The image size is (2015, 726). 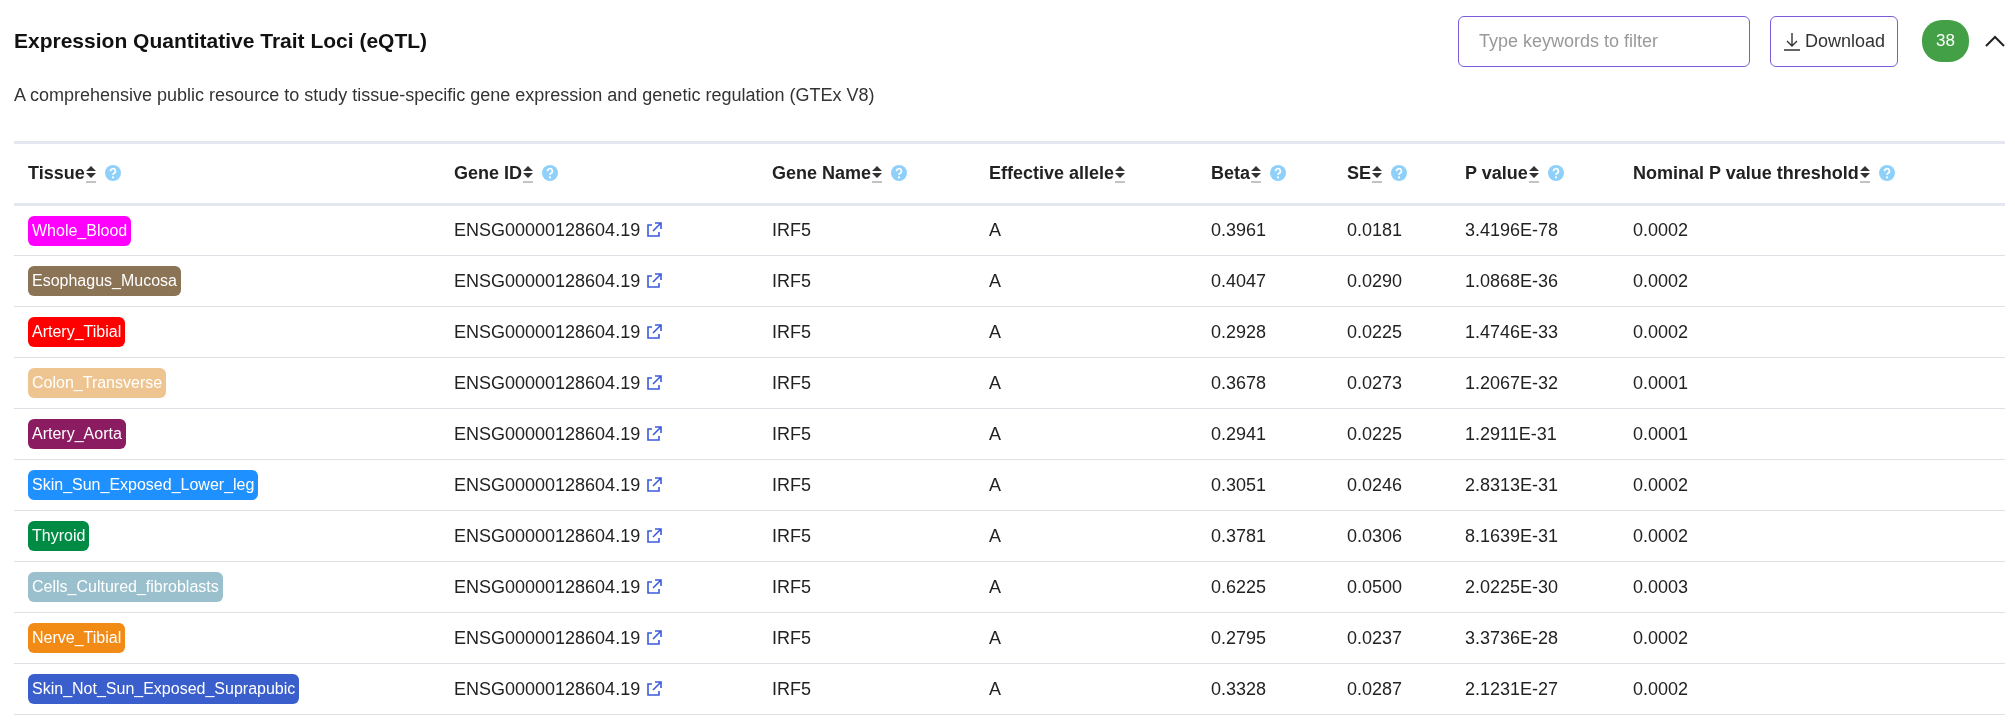 What do you see at coordinates (77, 434) in the screenshot?
I see `tissue-tag: Artery_Aorta` at bounding box center [77, 434].